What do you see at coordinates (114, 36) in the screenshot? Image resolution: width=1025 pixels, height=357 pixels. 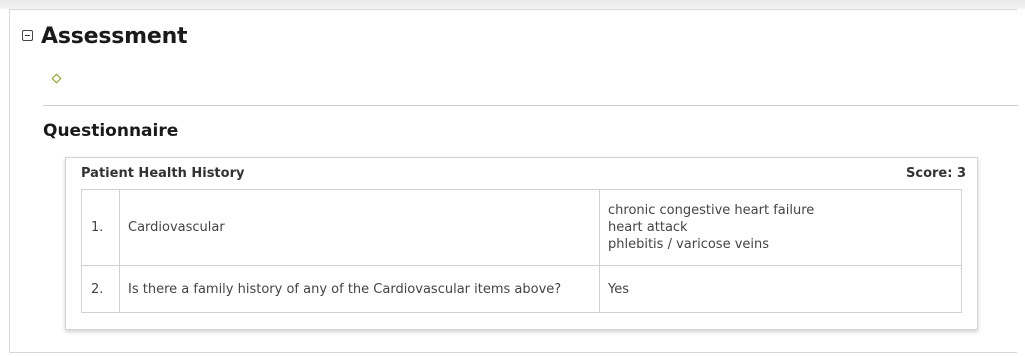 I see `section-title: Assessment` at bounding box center [114, 36].